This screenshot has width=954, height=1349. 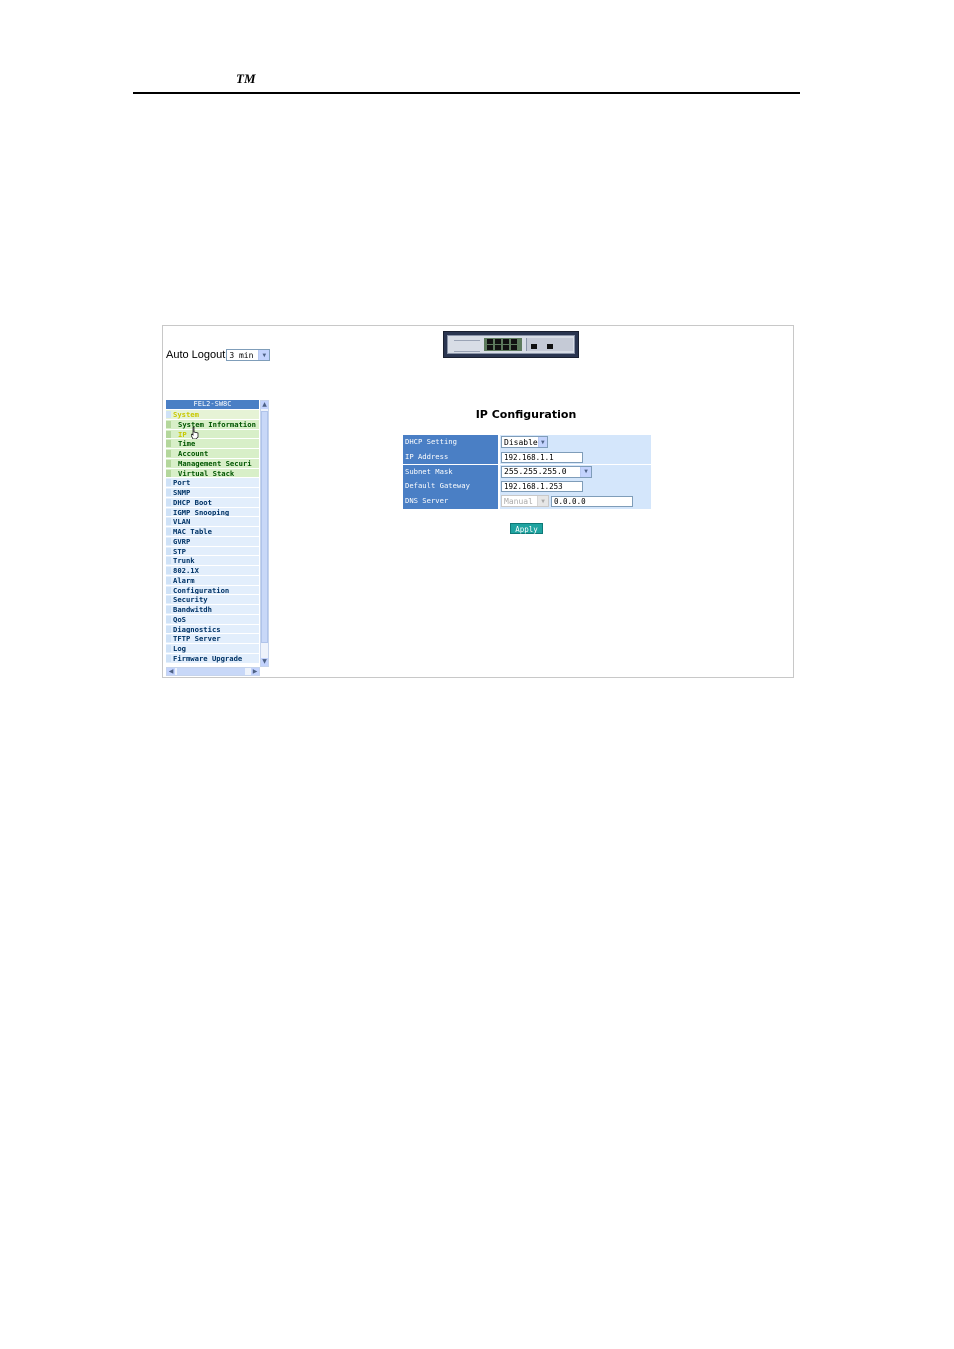 I want to click on menu-virtual-stack: Virtual Stack, so click(x=212, y=473).